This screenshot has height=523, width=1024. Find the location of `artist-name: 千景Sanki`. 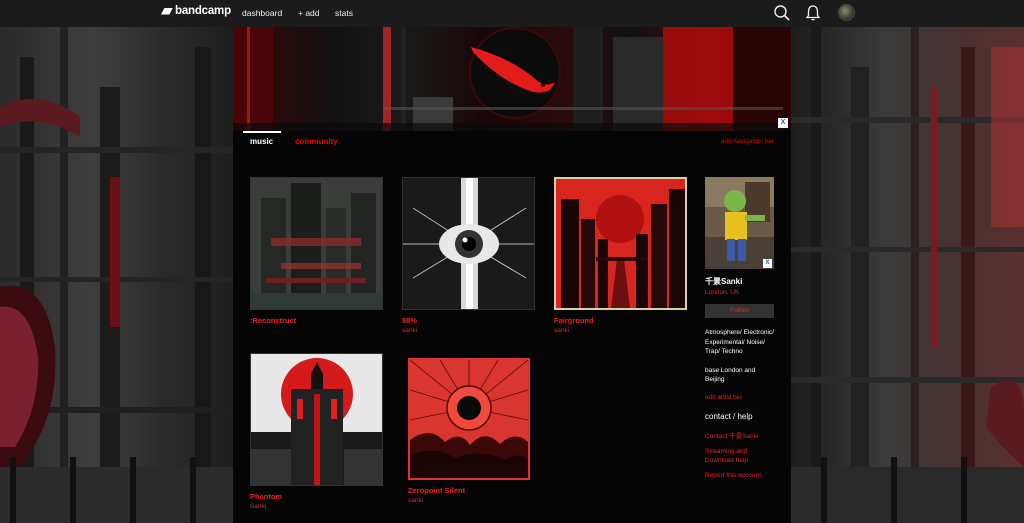

artist-name: 千景Sanki is located at coordinates (724, 281).